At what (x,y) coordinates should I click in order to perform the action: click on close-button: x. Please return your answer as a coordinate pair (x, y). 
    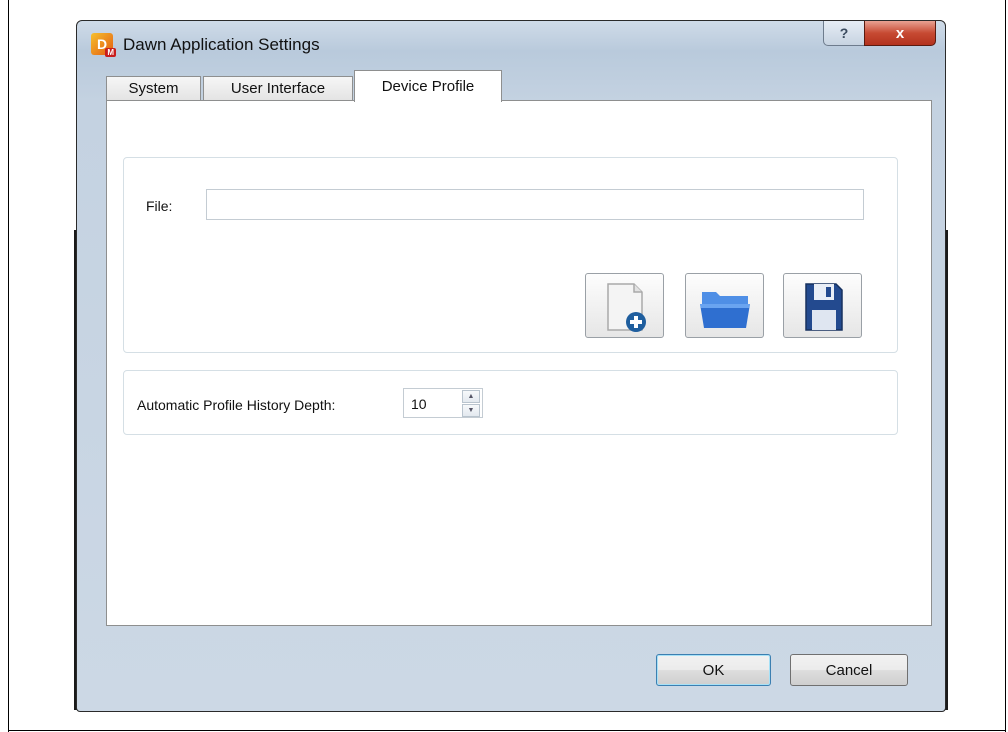
    Looking at the image, I should click on (900, 33).